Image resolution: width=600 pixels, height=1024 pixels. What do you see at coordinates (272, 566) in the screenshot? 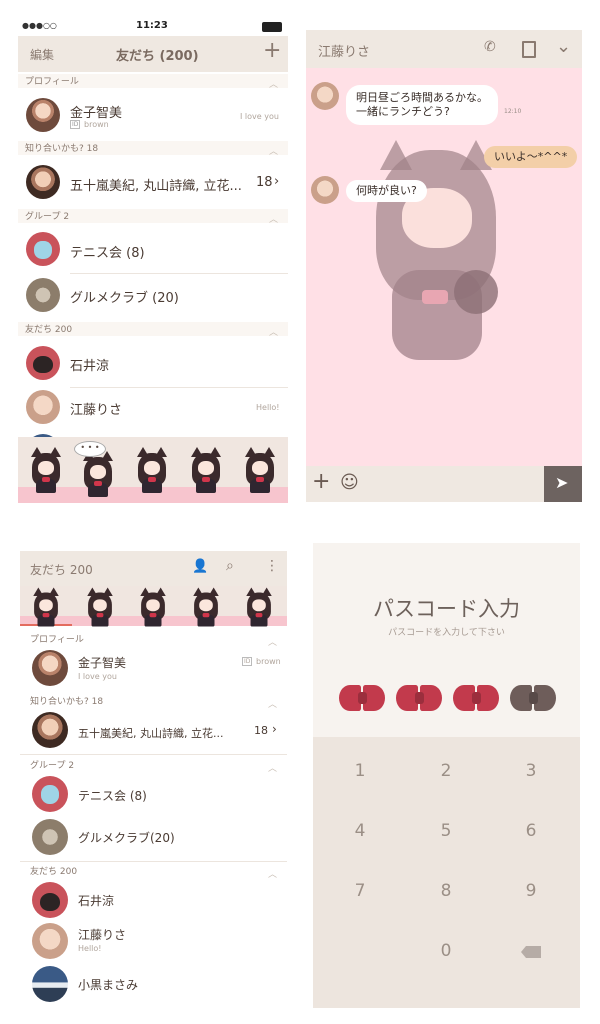
I see `more-menu-icon: ⋮` at bounding box center [272, 566].